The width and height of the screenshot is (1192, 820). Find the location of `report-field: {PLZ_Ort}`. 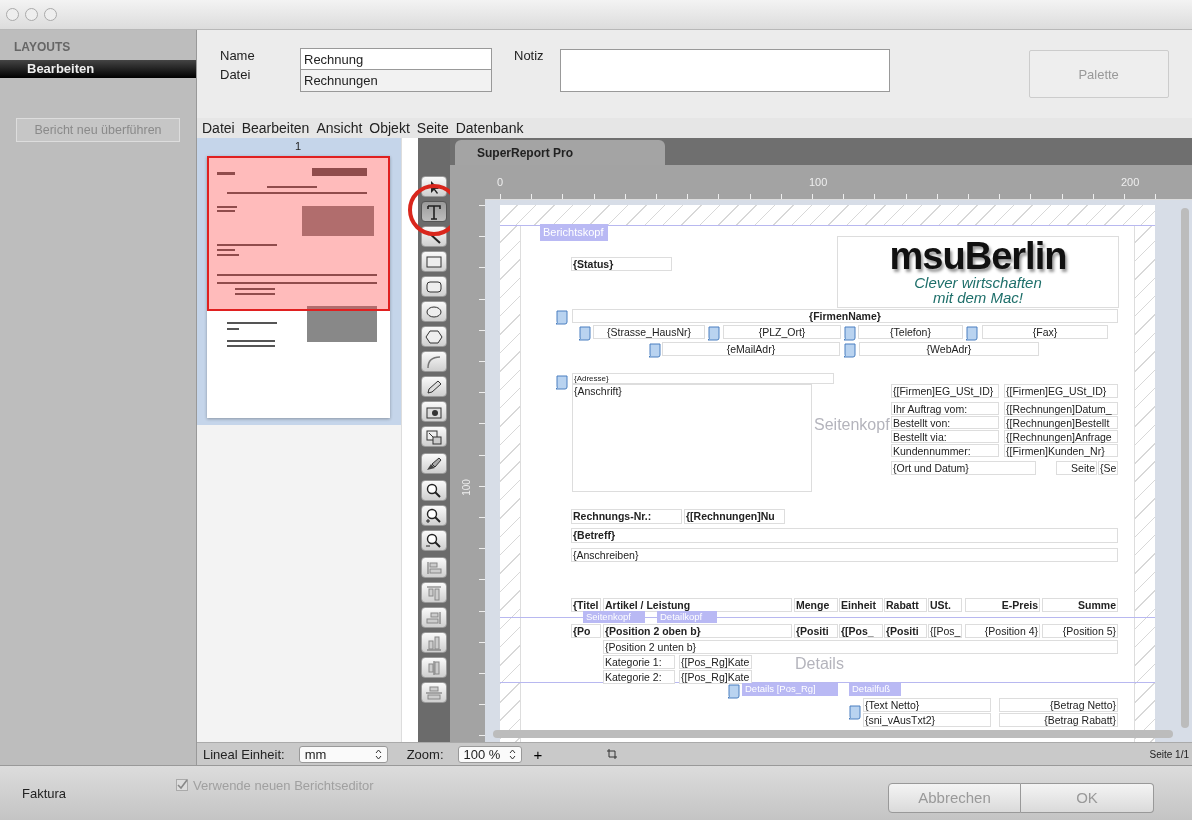

report-field: {PLZ_Ort} is located at coordinates (782, 332).